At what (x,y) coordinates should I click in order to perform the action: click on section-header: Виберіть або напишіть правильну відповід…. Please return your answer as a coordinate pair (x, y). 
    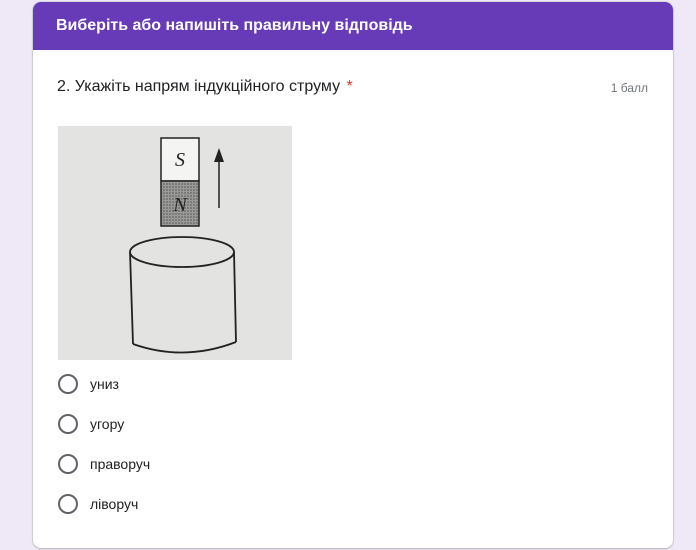
    Looking at the image, I should click on (353, 26).